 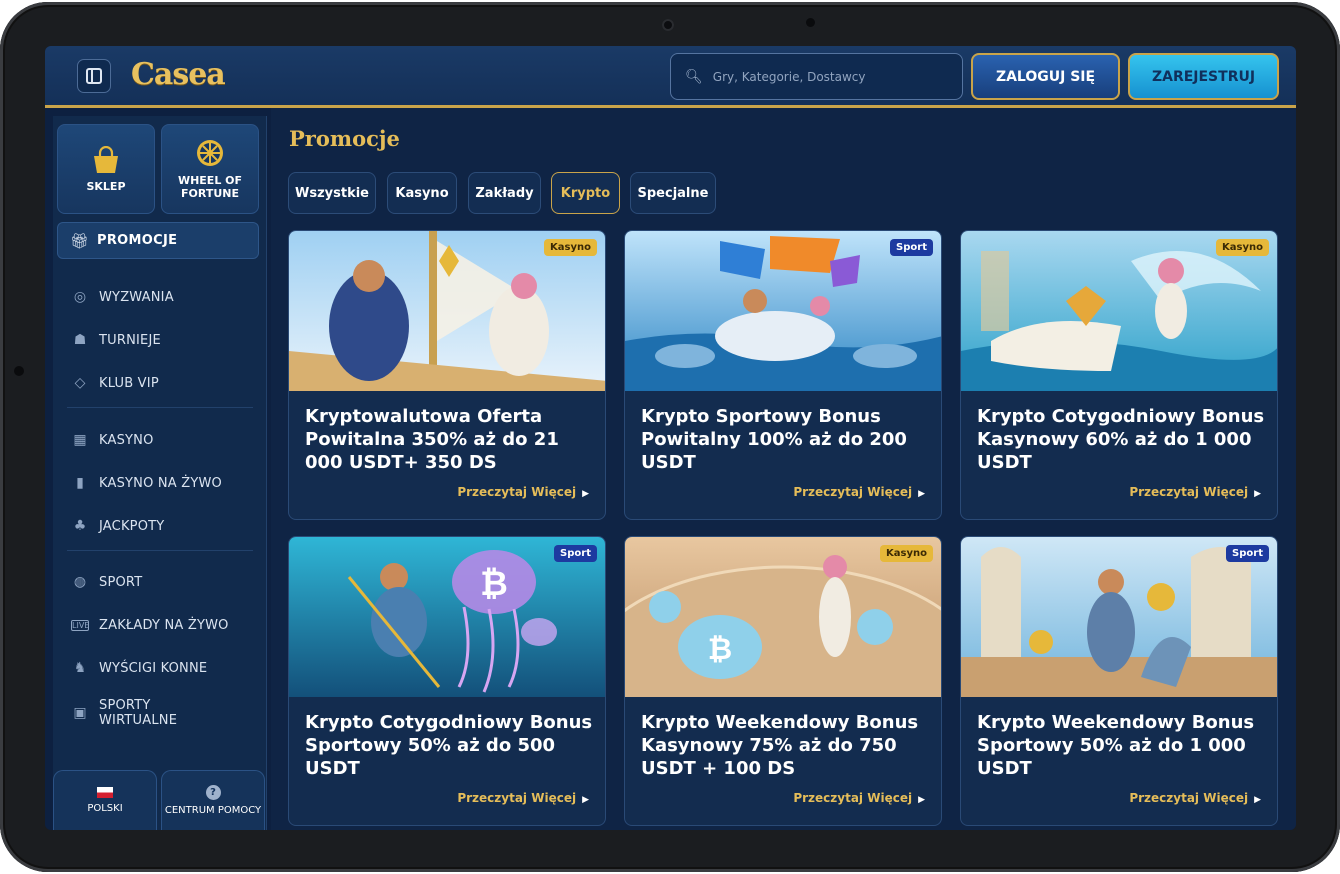 What do you see at coordinates (164, 625) in the screenshot?
I see `sidebar-item-label: ZAKŁADY NA ŻYWO` at bounding box center [164, 625].